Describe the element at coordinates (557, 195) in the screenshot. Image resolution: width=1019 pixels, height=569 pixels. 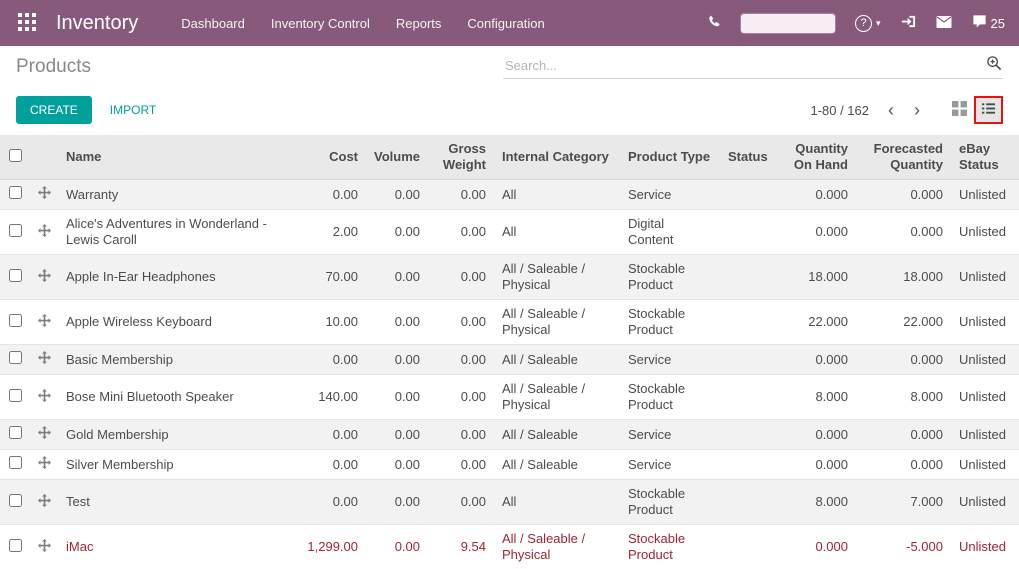
I see `internal-category-cell: All` at that location.